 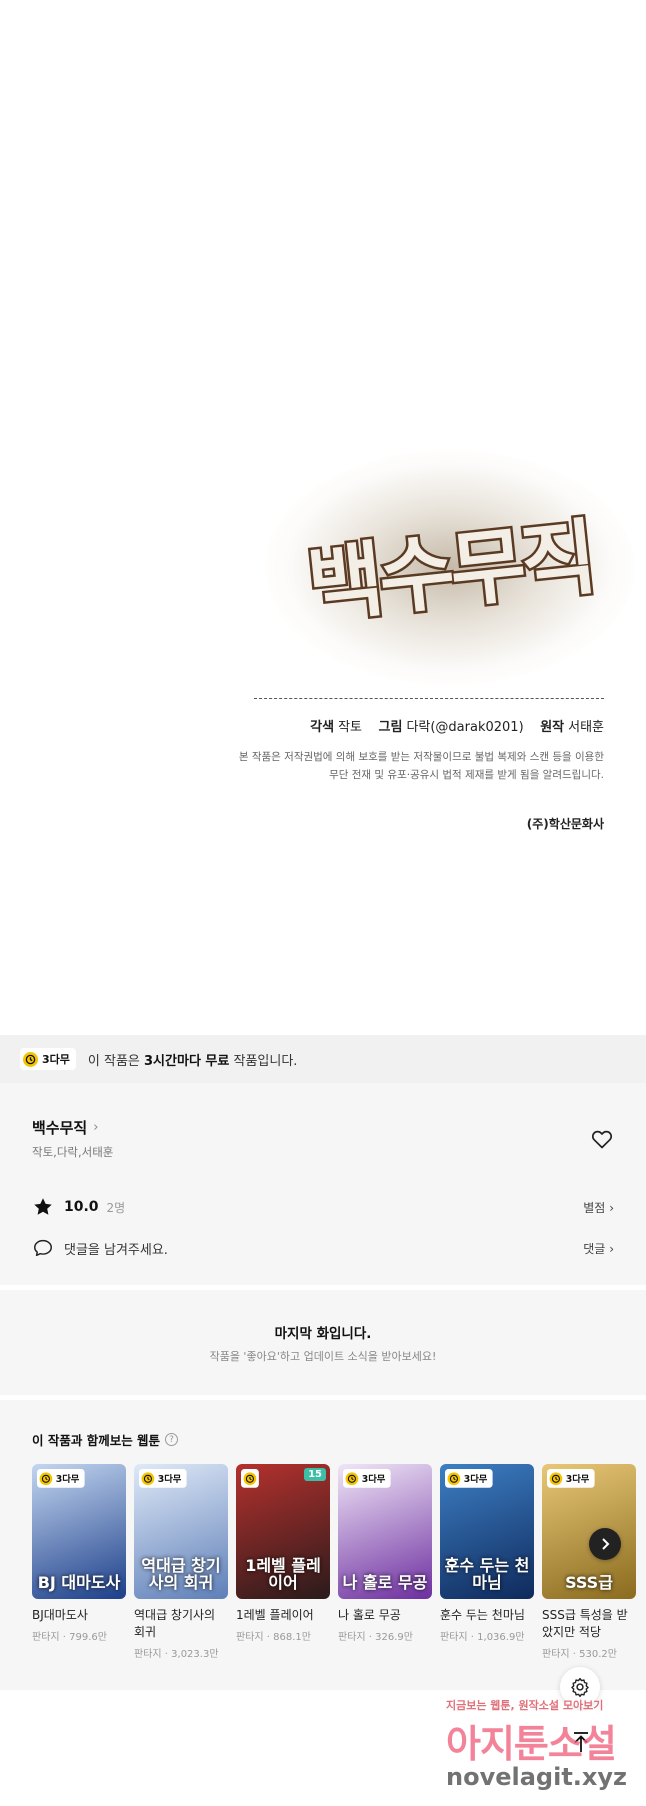 I want to click on view-count: 1,036.9만, so click(x=501, y=1637).